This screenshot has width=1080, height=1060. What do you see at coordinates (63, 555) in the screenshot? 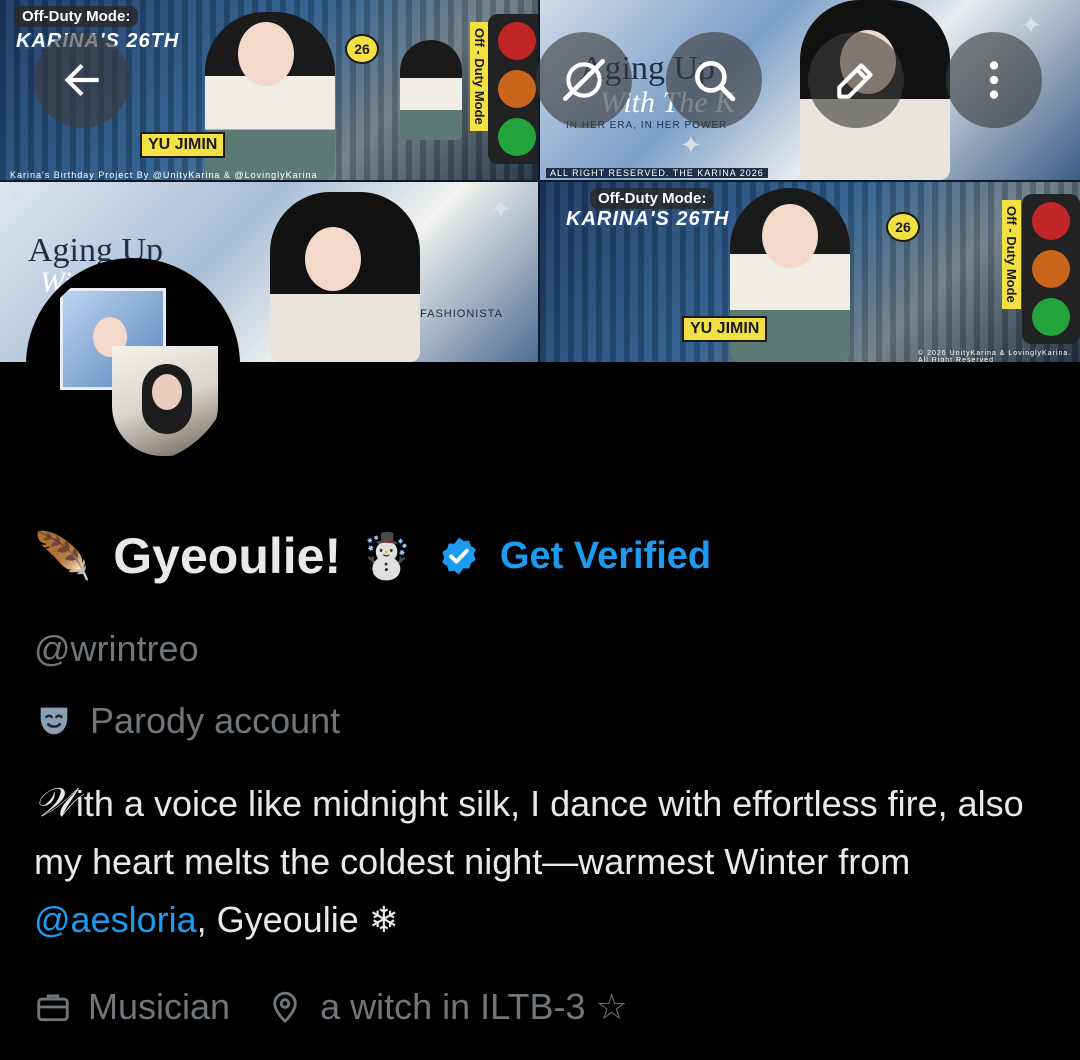
I see `feather-emoji: 🪶` at bounding box center [63, 555].